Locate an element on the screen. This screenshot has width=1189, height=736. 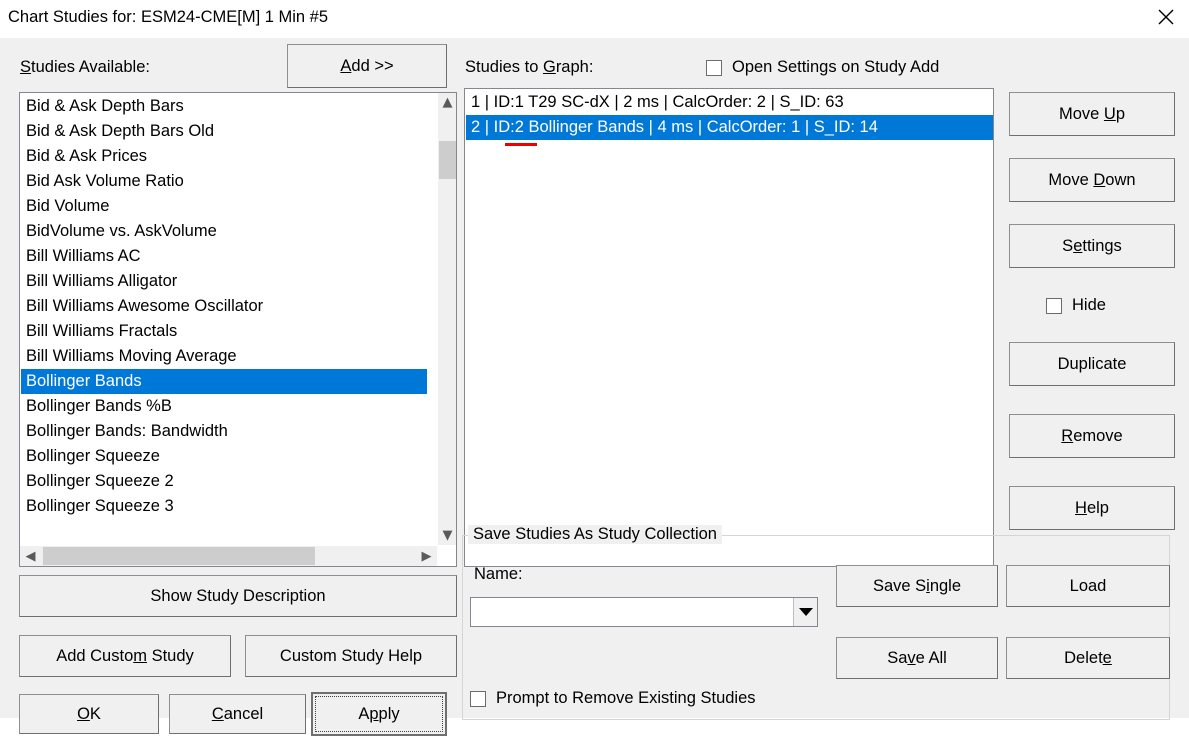
delete-label: Delete is located at coordinates (1088, 657).